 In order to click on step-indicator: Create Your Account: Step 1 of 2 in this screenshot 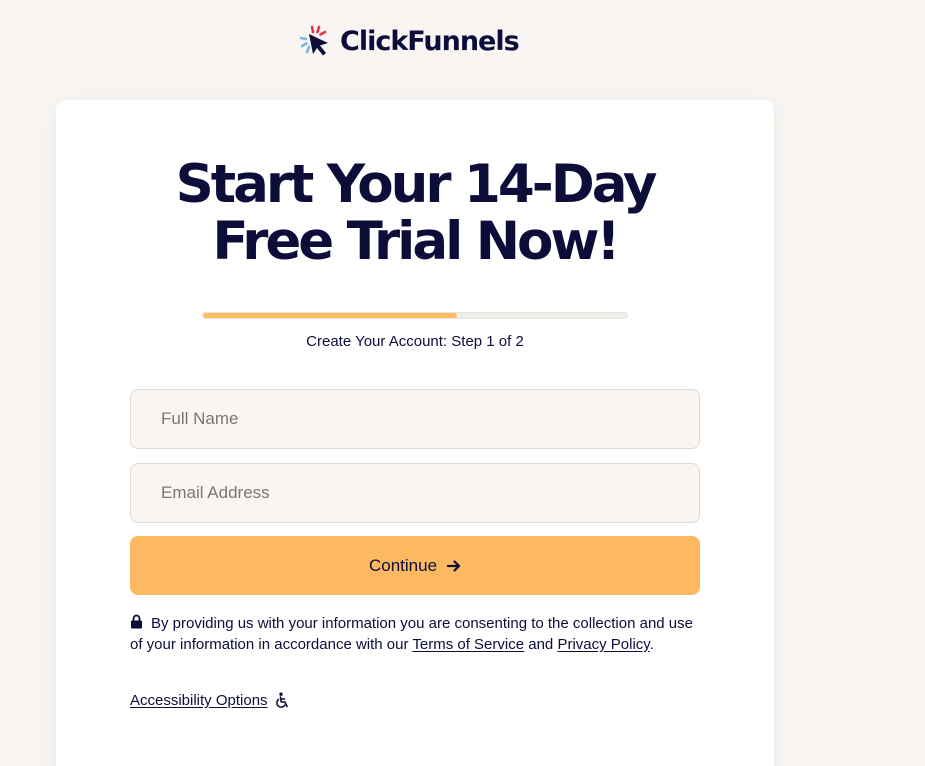, I will do `click(415, 341)`.